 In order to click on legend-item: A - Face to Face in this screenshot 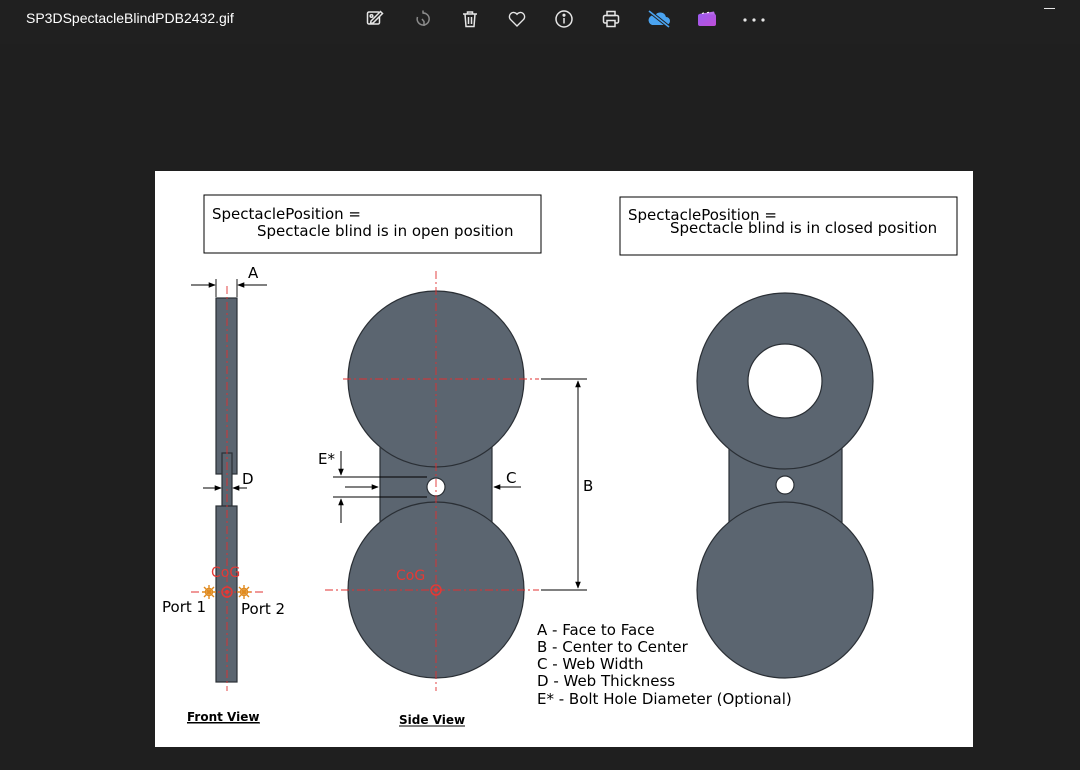, I will do `click(596, 630)`.